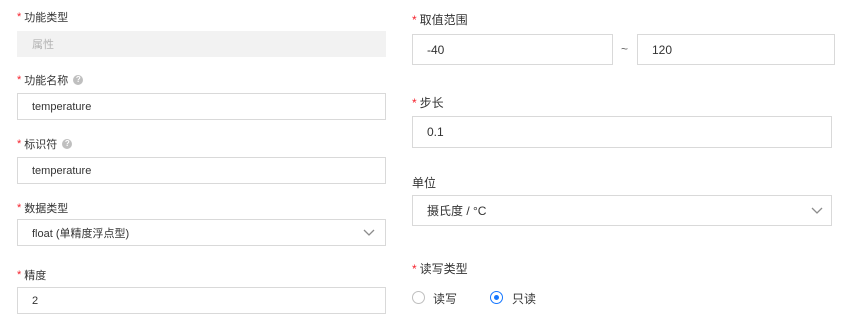  Describe the element at coordinates (35, 300) in the screenshot. I see `precision-value: 2` at that location.